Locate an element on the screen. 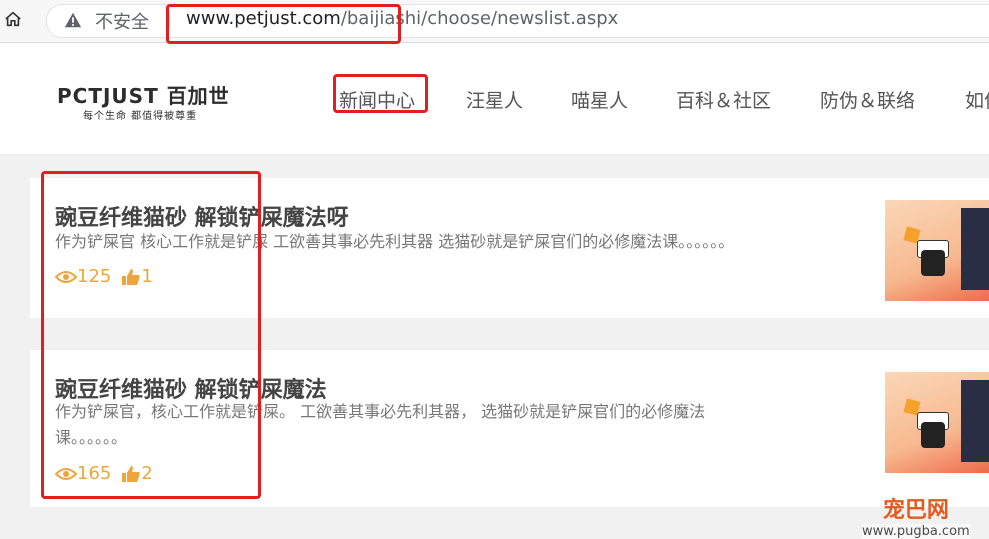 Image resolution: width=989 pixels, height=539 pixels. security-label: 不安全 is located at coordinates (122, 21).